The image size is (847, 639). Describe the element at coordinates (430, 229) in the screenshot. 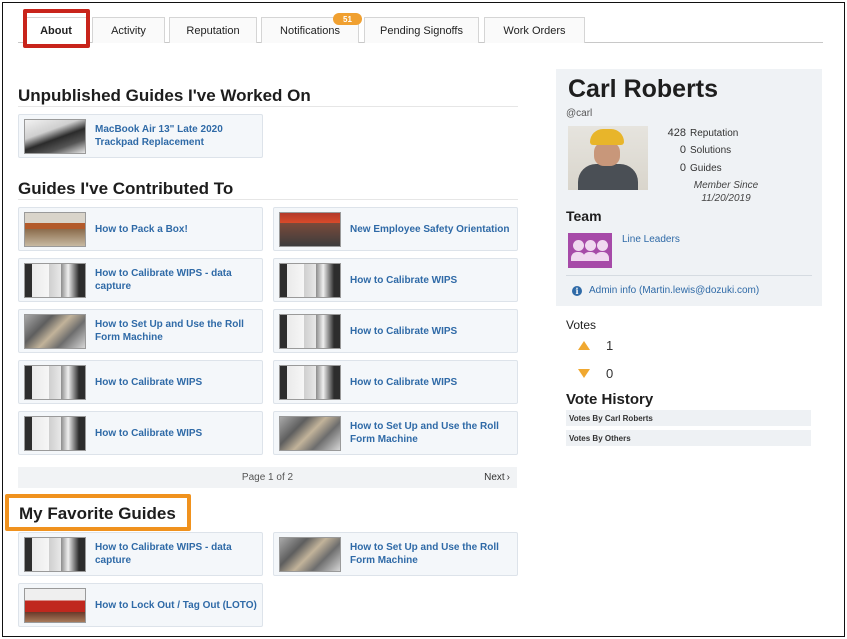

I see `guide-title: New Employee Safety Orientation` at that location.